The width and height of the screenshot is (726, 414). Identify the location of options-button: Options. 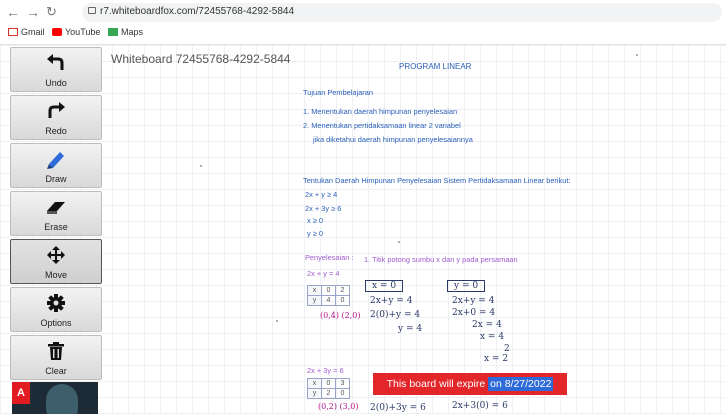
(56, 309).